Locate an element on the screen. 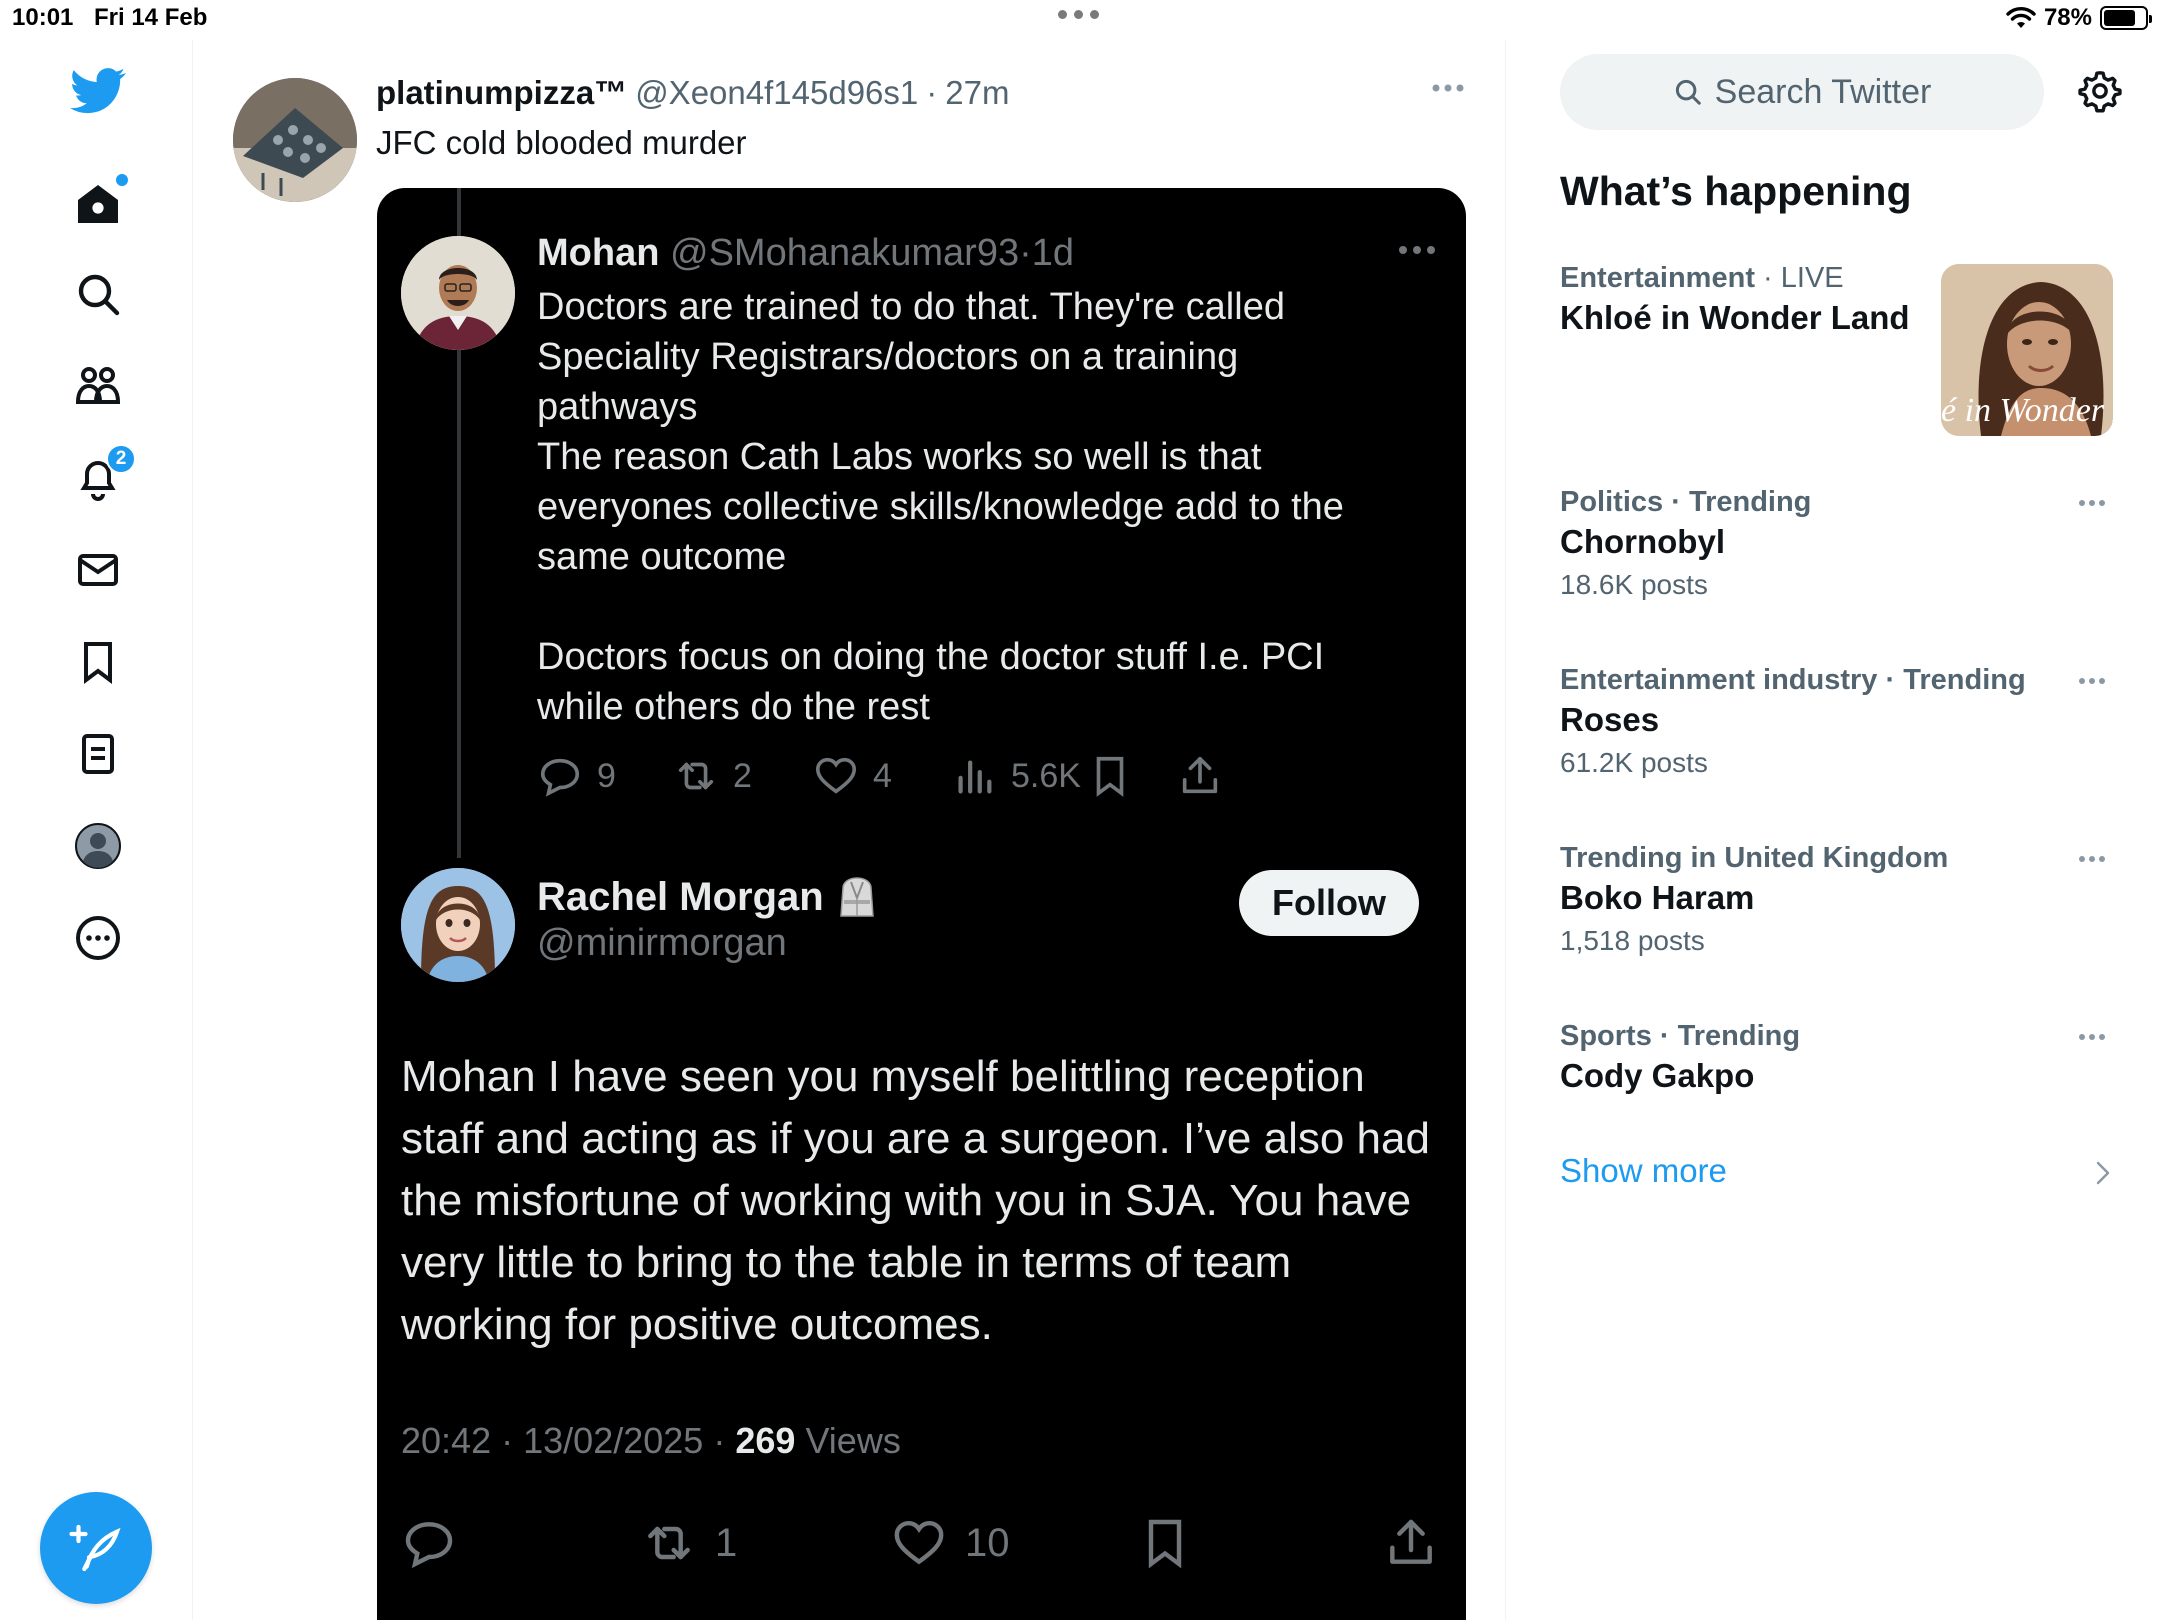 This screenshot has height=1620, width=2160. section-title: What’s happening is located at coordinates (1736, 191).